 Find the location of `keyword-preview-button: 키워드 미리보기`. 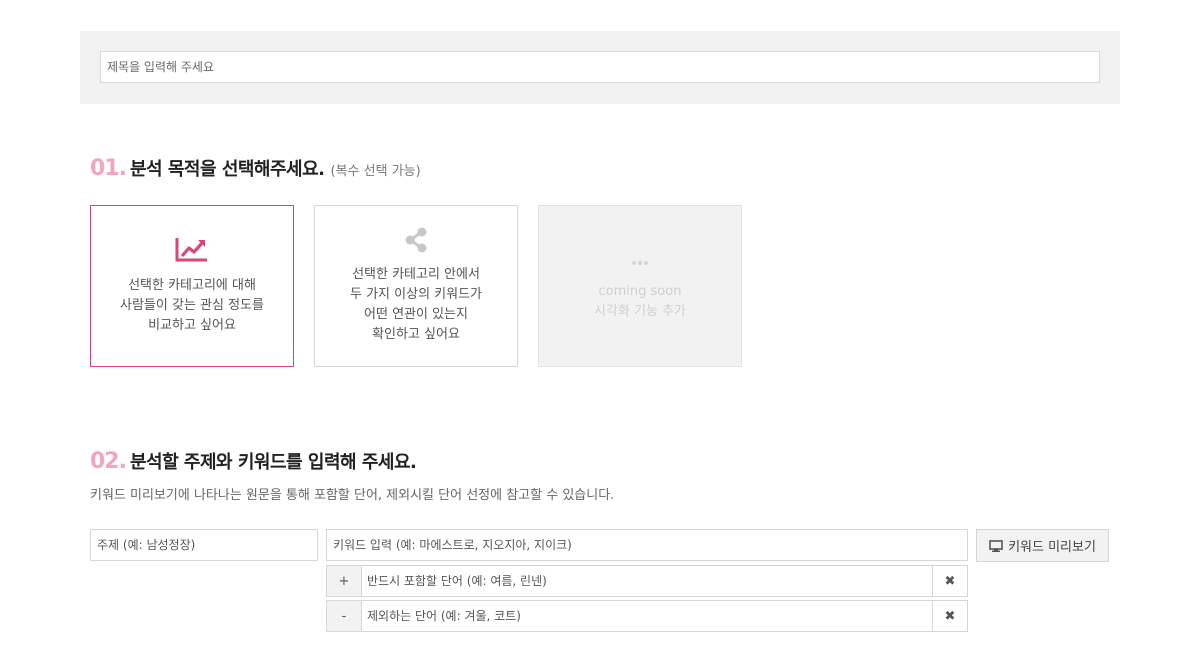

keyword-preview-button: 키워드 미리보기 is located at coordinates (1042, 545).